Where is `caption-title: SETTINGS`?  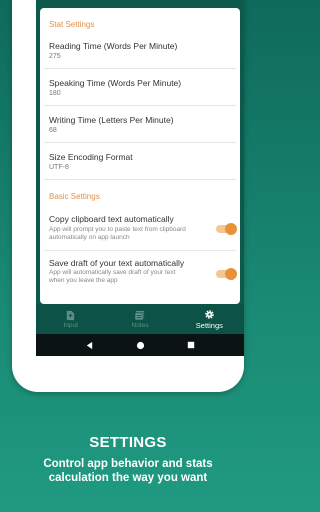 caption-title: SETTINGS is located at coordinates (128, 442).